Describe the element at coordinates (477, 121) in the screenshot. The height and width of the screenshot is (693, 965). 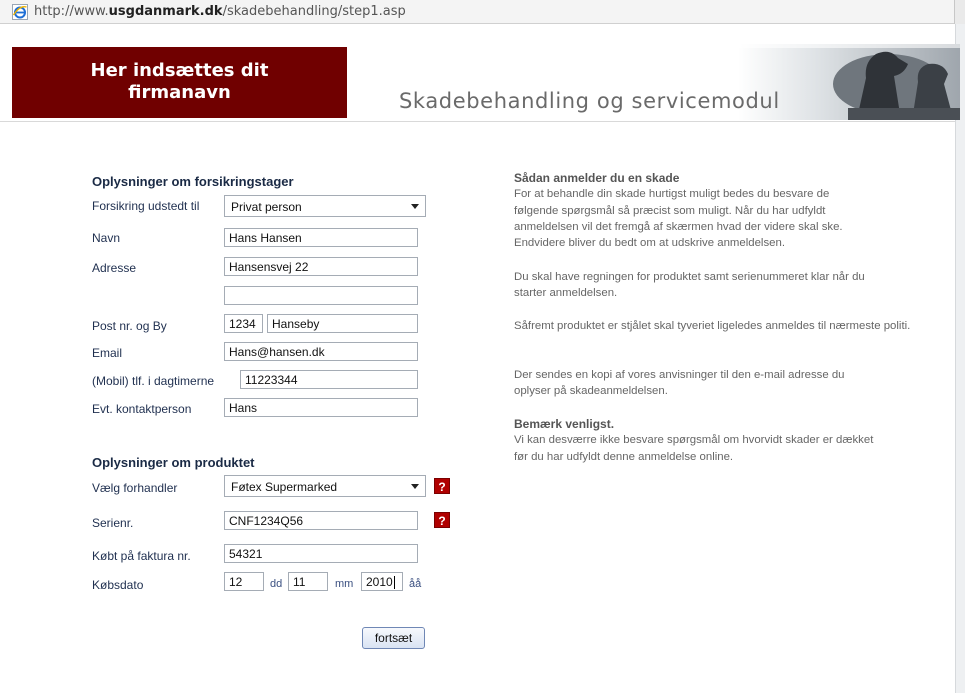
I see `header-divider` at that location.